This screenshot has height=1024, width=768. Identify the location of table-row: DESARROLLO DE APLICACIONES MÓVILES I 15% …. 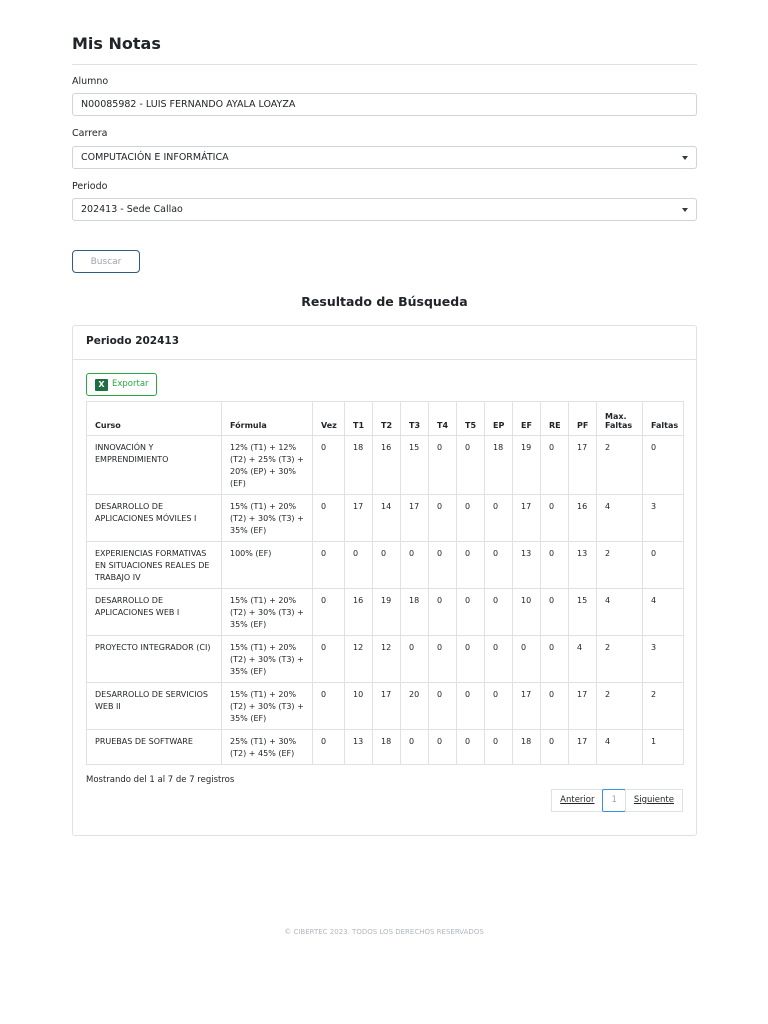
(385, 518).